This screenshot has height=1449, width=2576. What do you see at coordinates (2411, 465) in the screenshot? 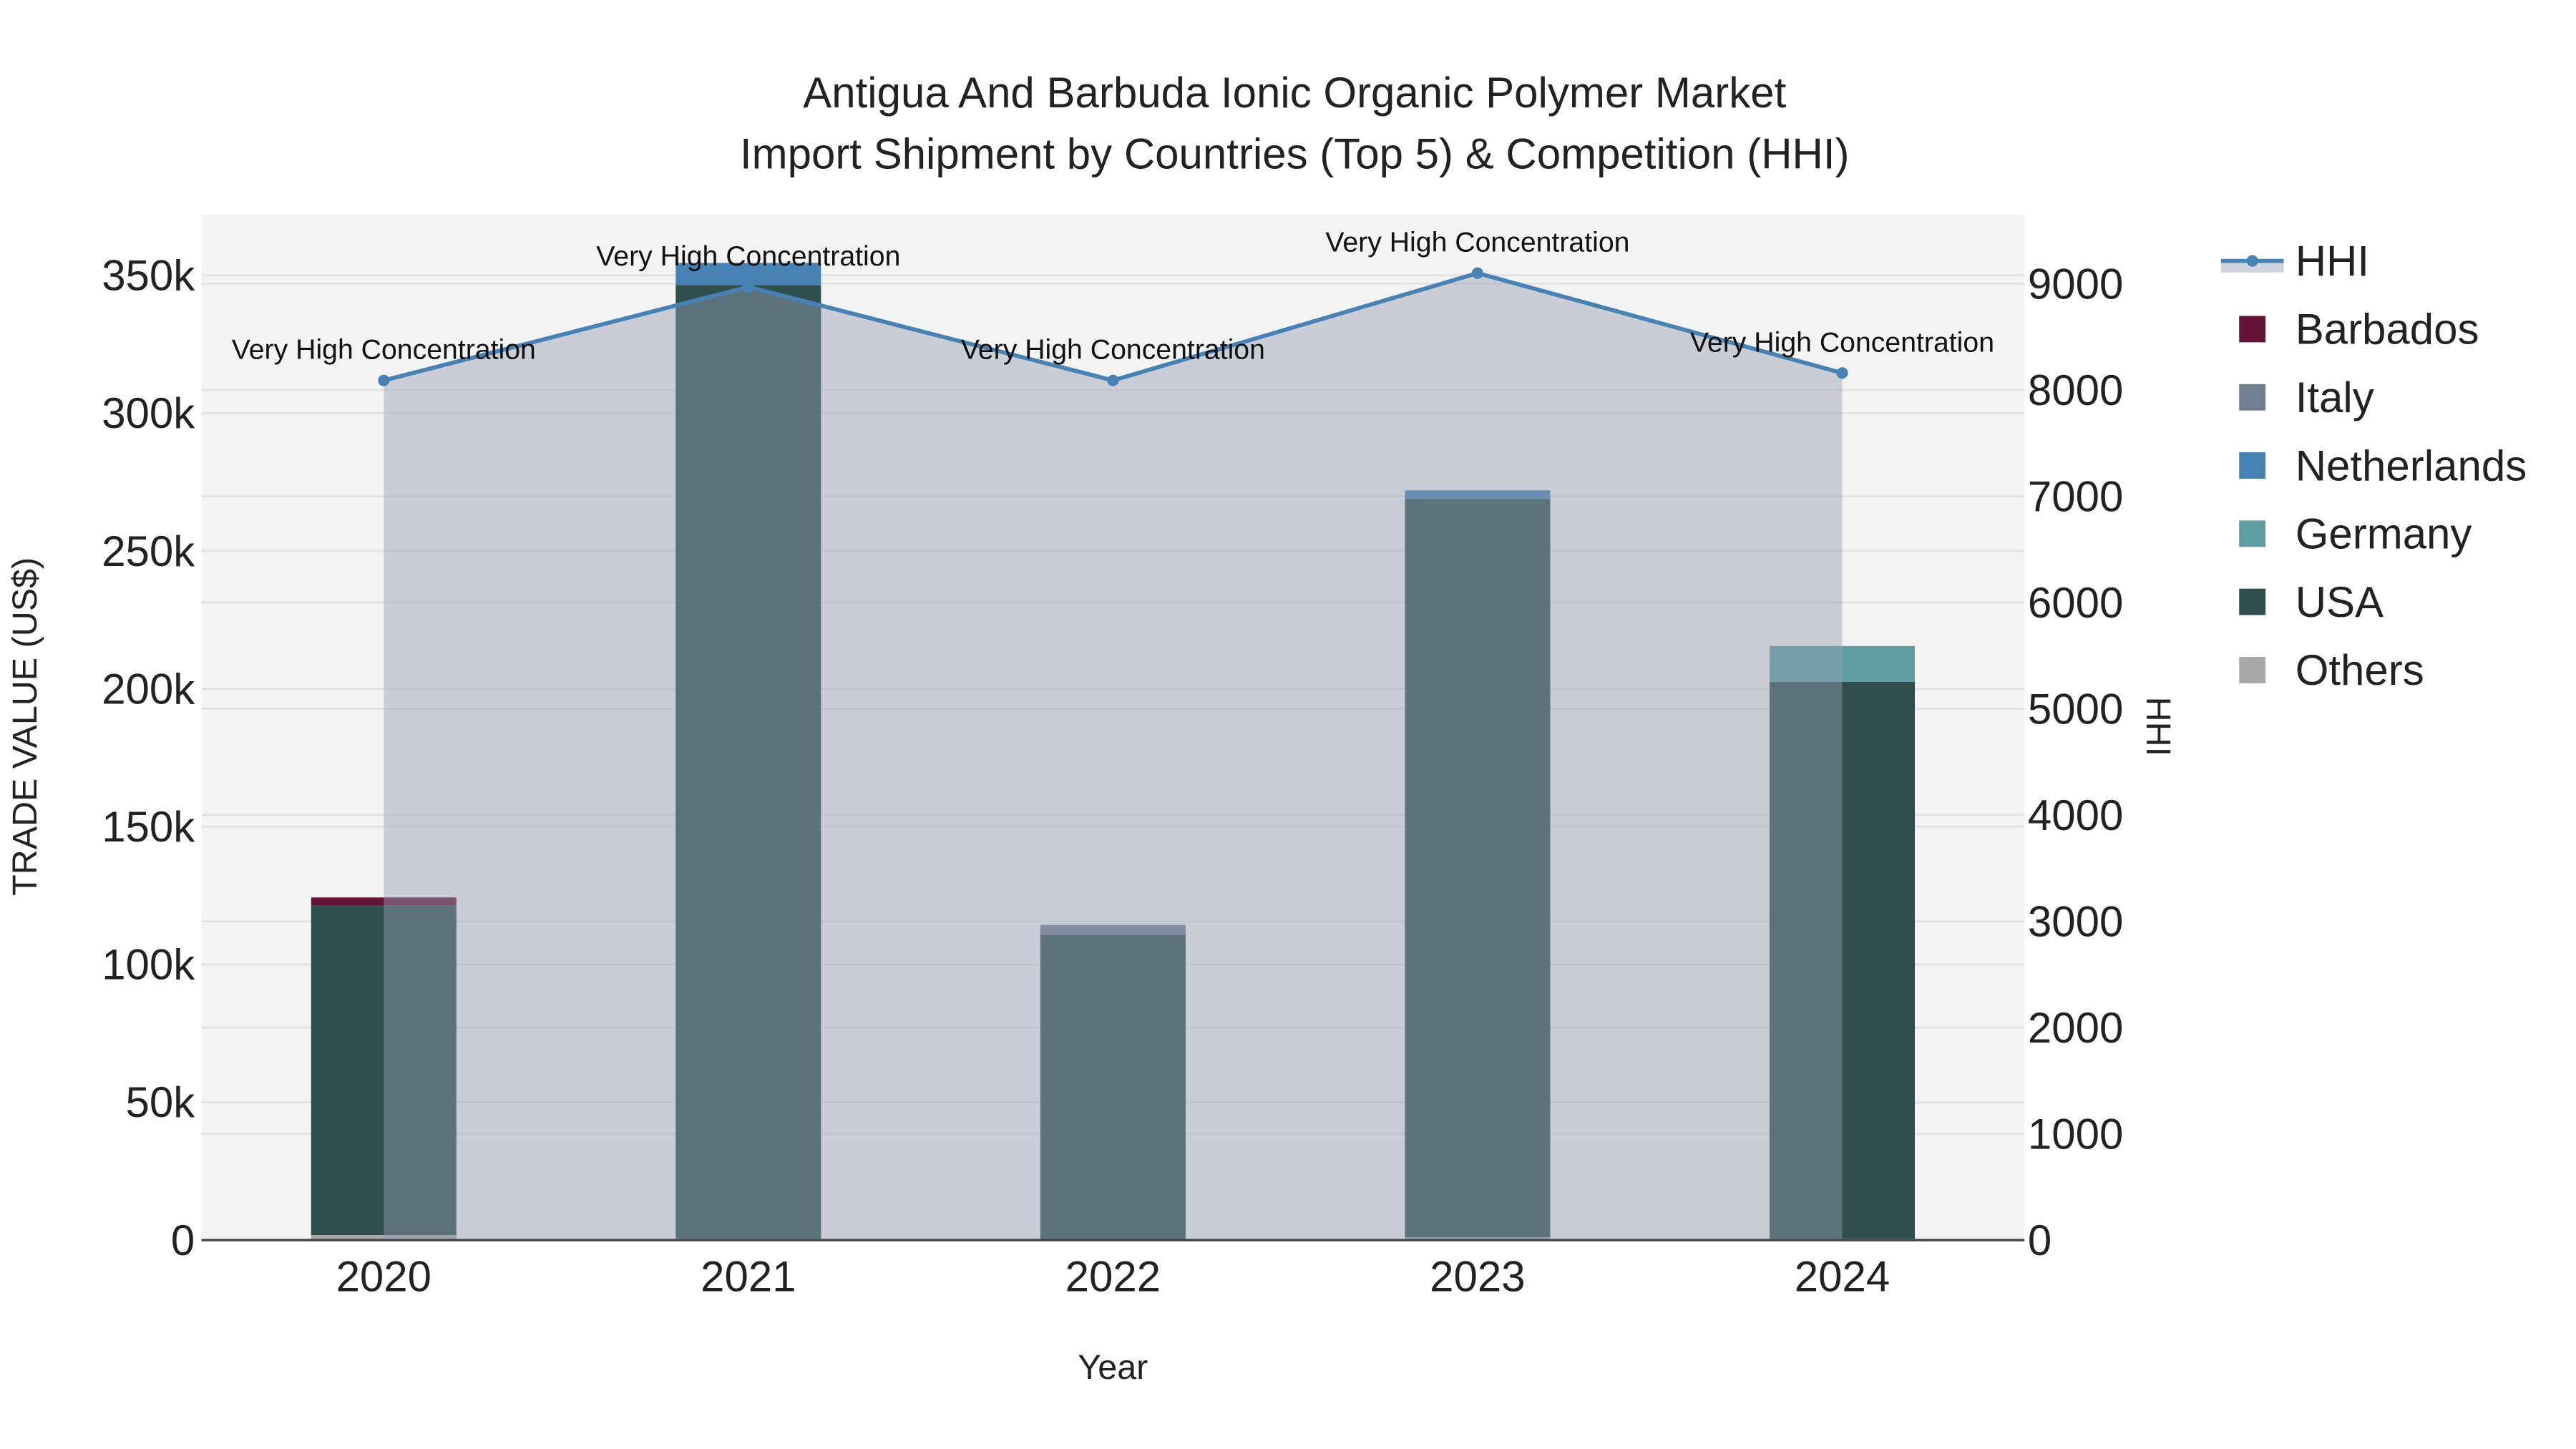
I see `legend-label-netherlands: Netherlands` at bounding box center [2411, 465].